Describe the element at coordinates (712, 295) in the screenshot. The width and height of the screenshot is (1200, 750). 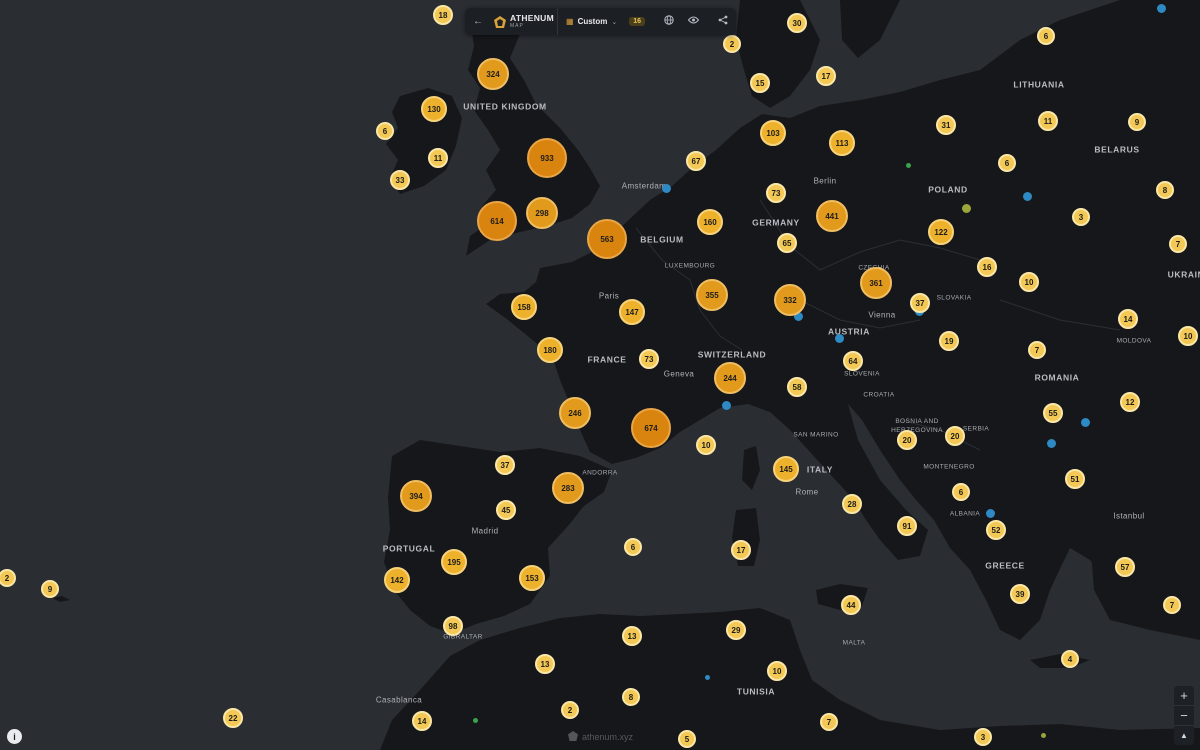
I see `cluster-marker: 355` at that location.